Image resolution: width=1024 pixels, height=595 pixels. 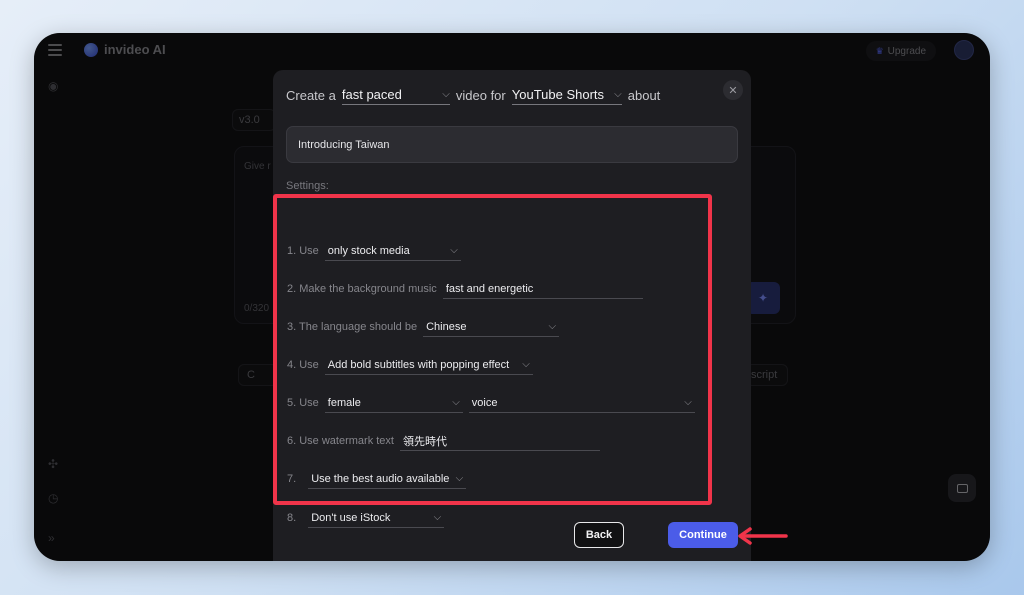 I want to click on setting-1-label: 1. Use, so click(x=303, y=251).